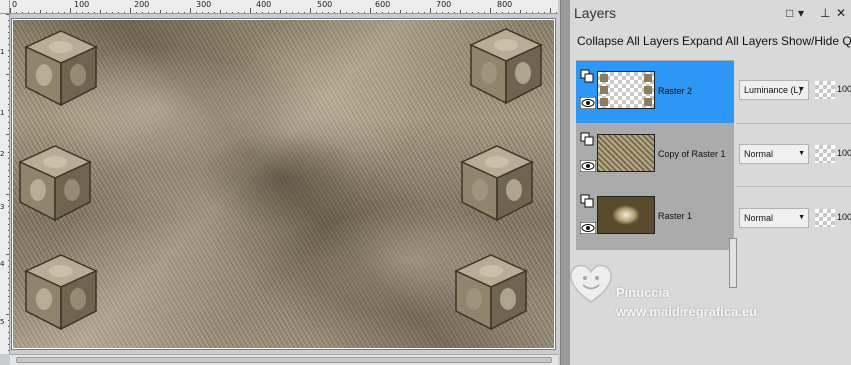 This screenshot has width=851, height=365. What do you see at coordinates (595, 13) in the screenshot?
I see `panel-title: Layers` at bounding box center [595, 13].